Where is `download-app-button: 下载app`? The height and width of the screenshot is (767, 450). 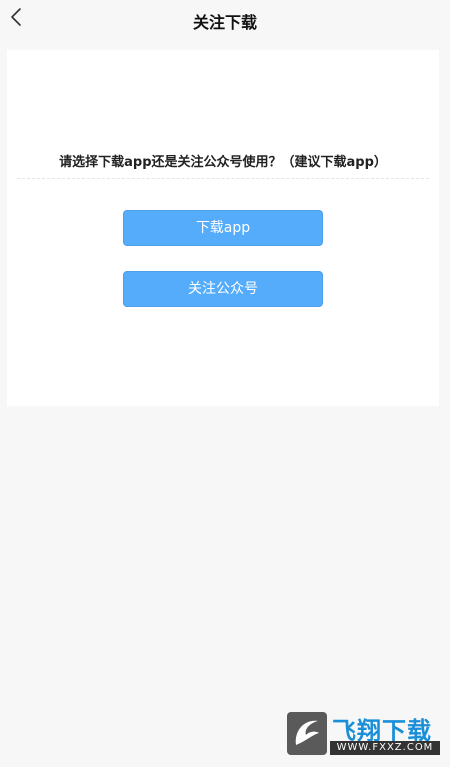 download-app-button: 下载app is located at coordinates (223, 228).